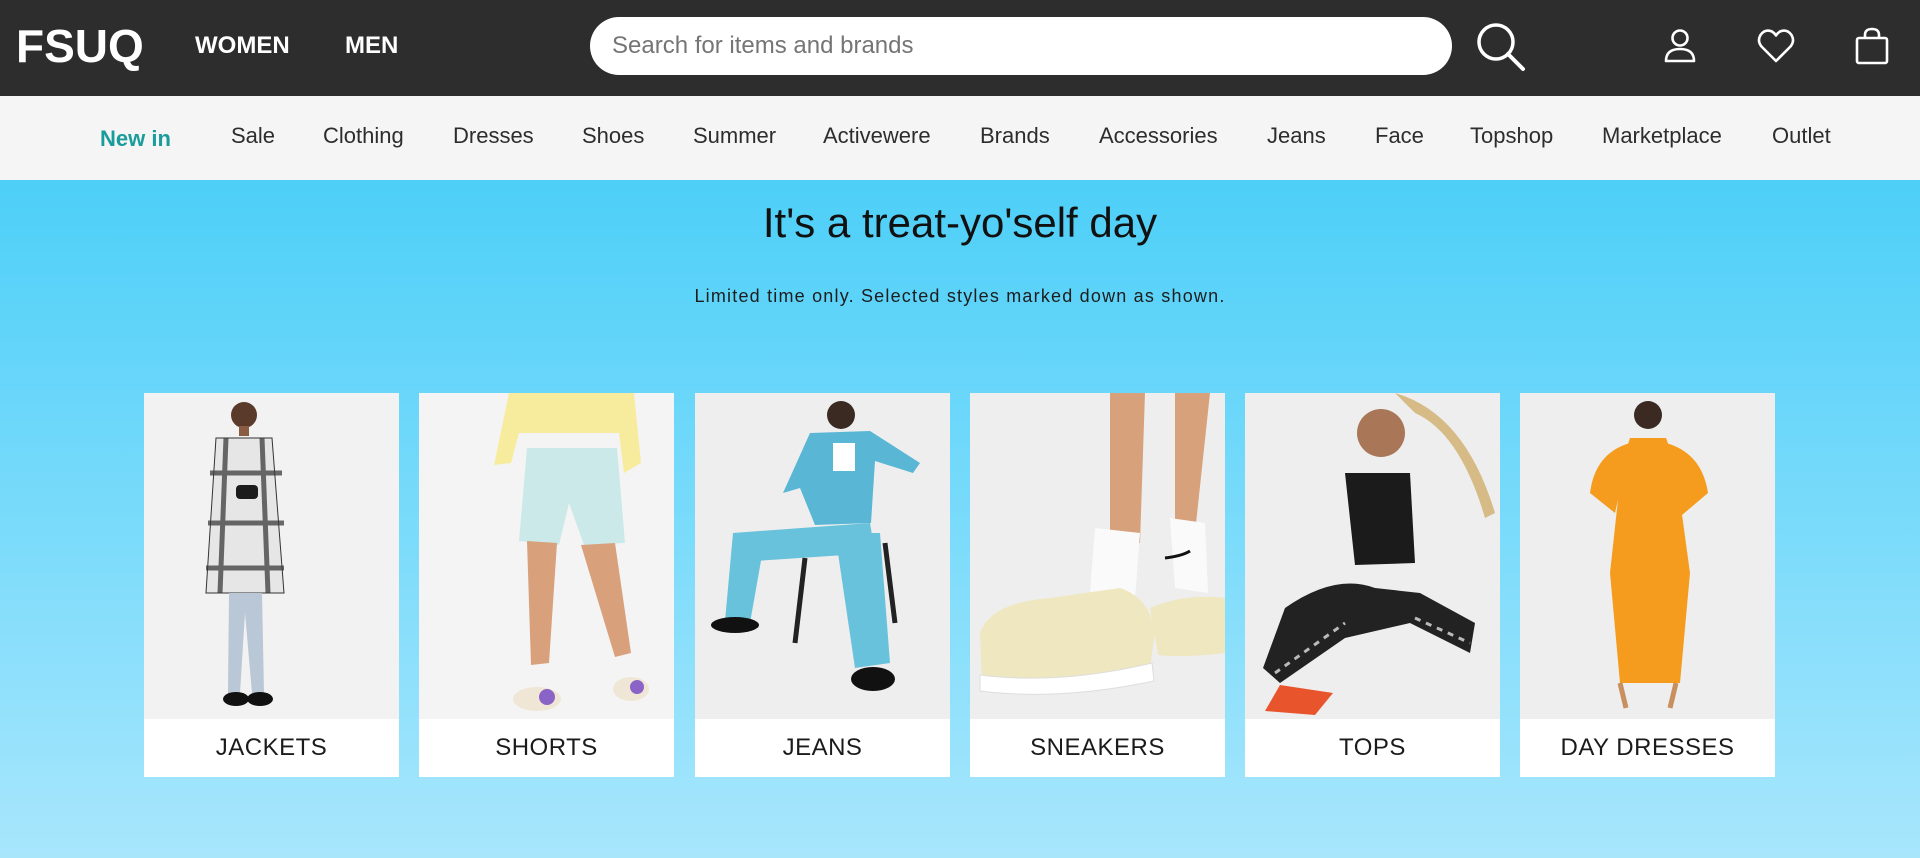 This screenshot has height=858, width=1920. I want to click on nav-item-shoes: Shoes, so click(613, 136).